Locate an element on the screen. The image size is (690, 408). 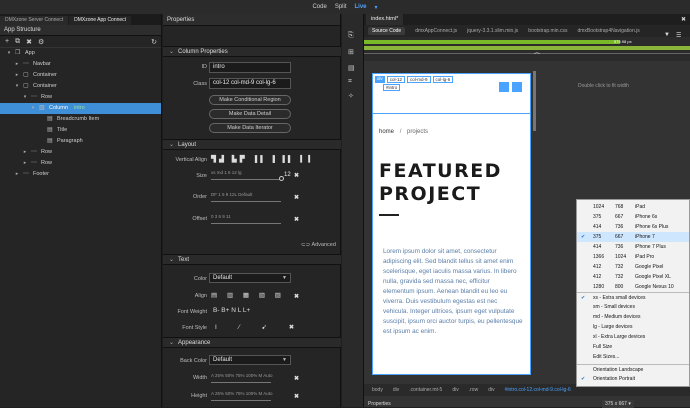
ruler-handle-icon: ⌒ is located at coordinates (537, 55).